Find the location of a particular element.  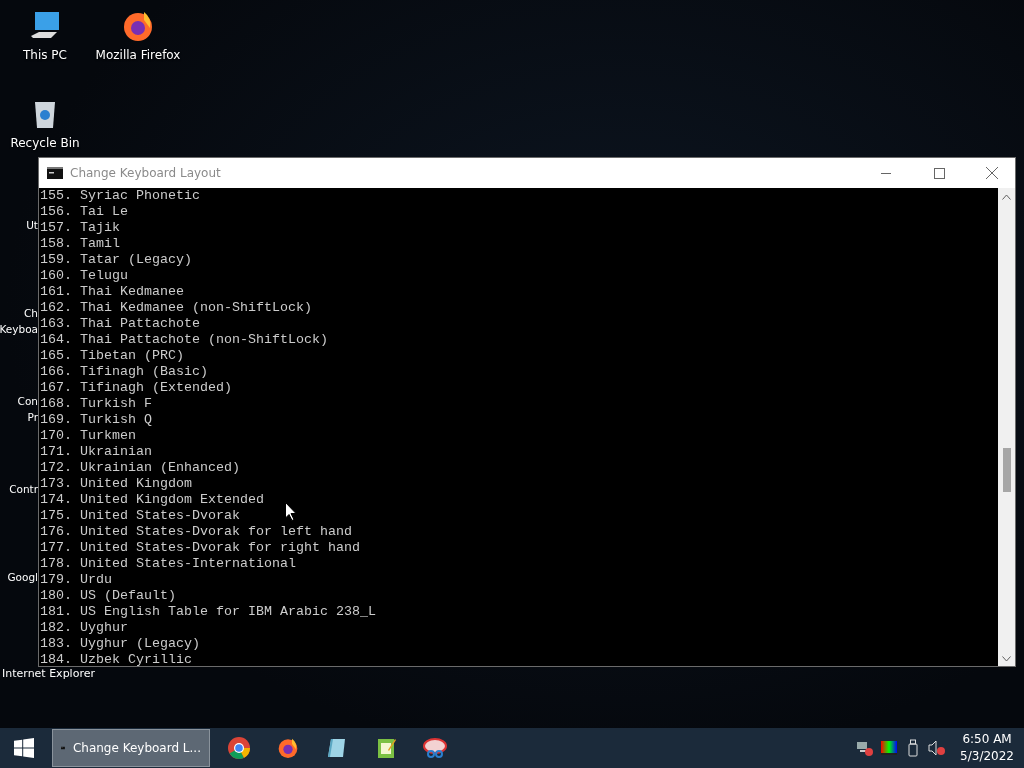

console-line: 177. United States-Dvorak for right hand is located at coordinates (200, 548).